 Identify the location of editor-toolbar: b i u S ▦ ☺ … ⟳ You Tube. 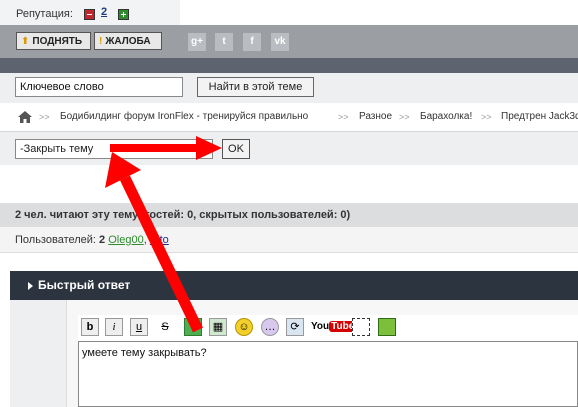
(328, 328).